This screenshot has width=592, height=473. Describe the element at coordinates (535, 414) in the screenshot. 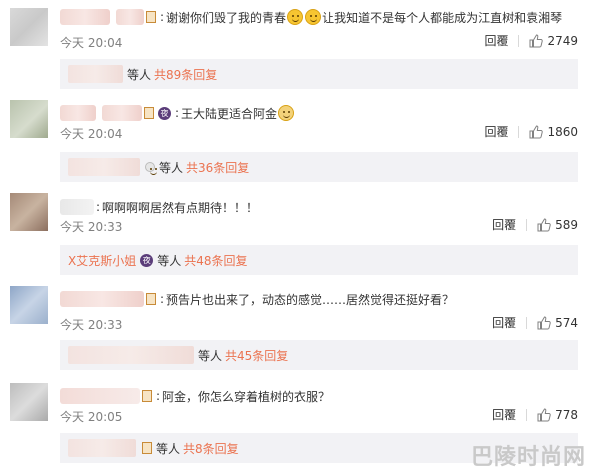

I see `comment-actions: 回覆 778` at that location.